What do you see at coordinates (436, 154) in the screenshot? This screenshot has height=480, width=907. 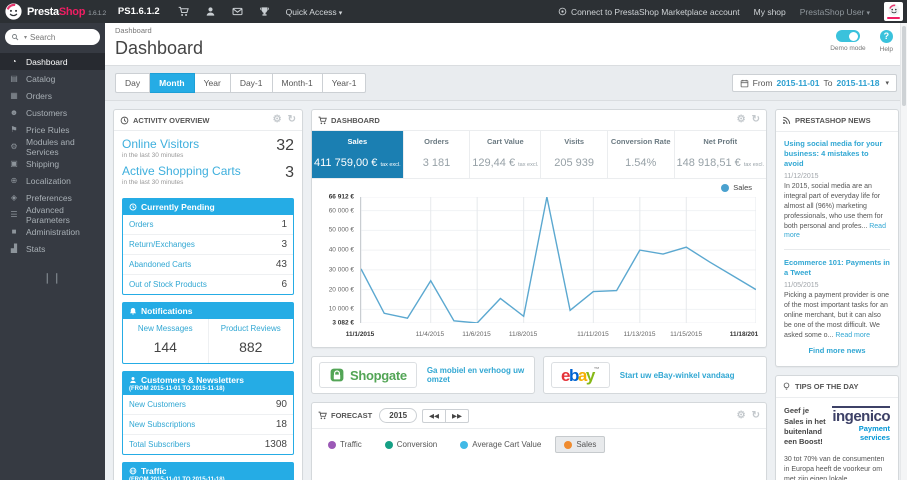 I see `kpi-orders: Orders 3 181` at bounding box center [436, 154].